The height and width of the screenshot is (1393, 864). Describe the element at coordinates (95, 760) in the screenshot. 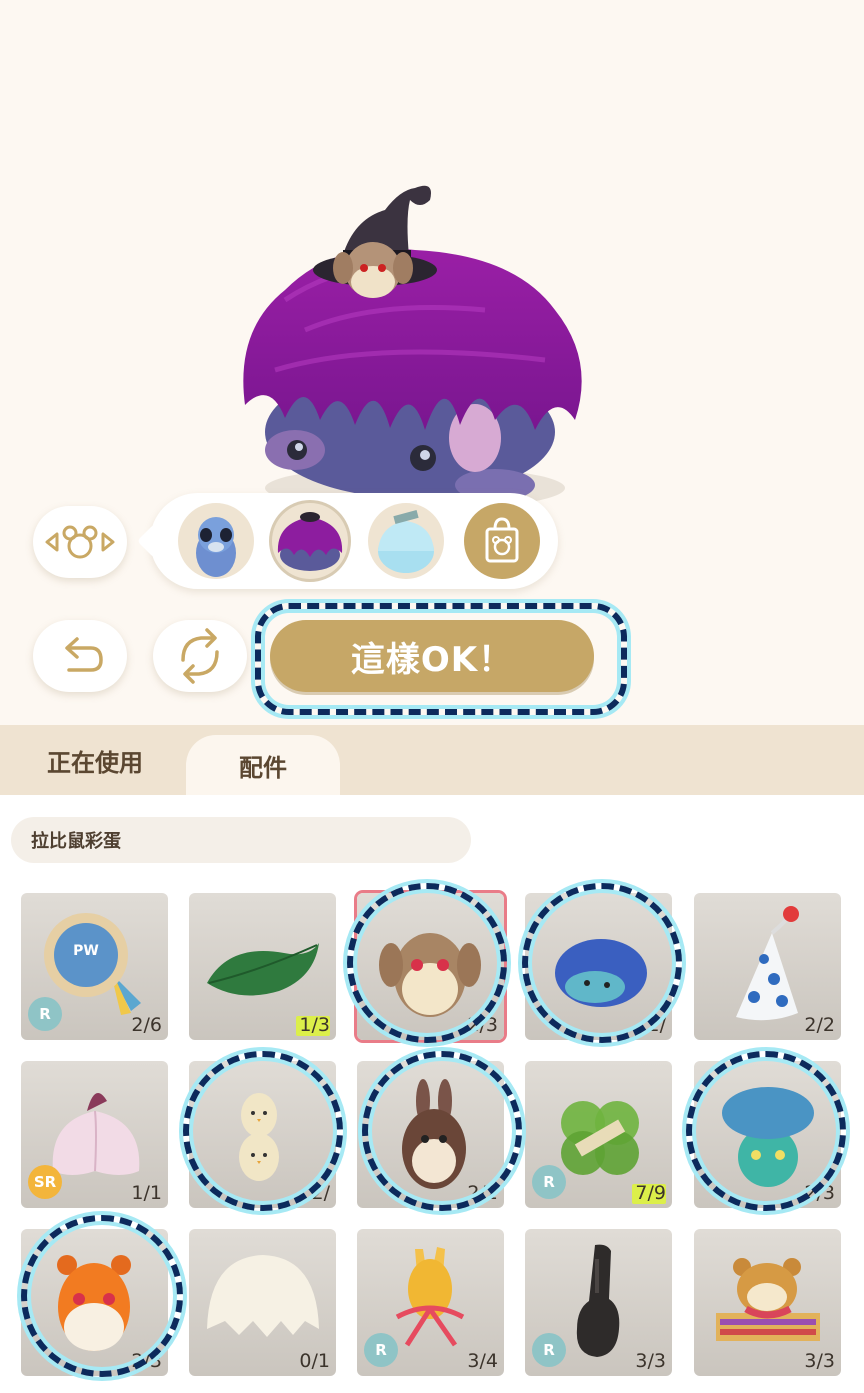

I see `tab-in-use: 正在使用` at that location.